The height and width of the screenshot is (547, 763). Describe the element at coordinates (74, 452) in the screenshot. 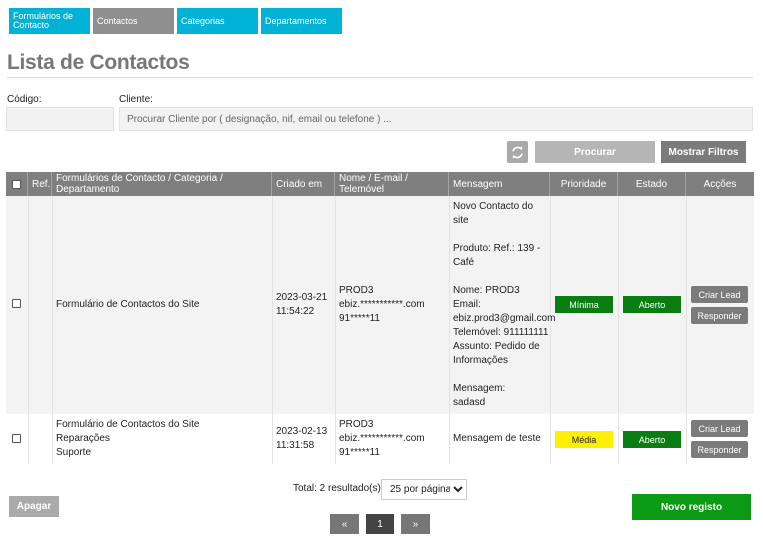

I see `department-name: Suporte` at that location.